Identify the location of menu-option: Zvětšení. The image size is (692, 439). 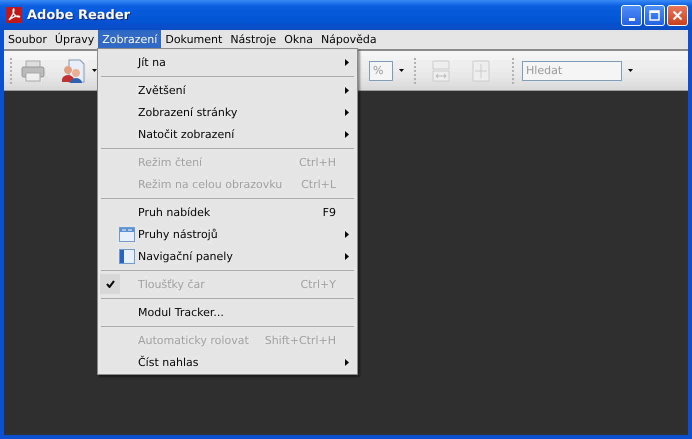
(247, 90).